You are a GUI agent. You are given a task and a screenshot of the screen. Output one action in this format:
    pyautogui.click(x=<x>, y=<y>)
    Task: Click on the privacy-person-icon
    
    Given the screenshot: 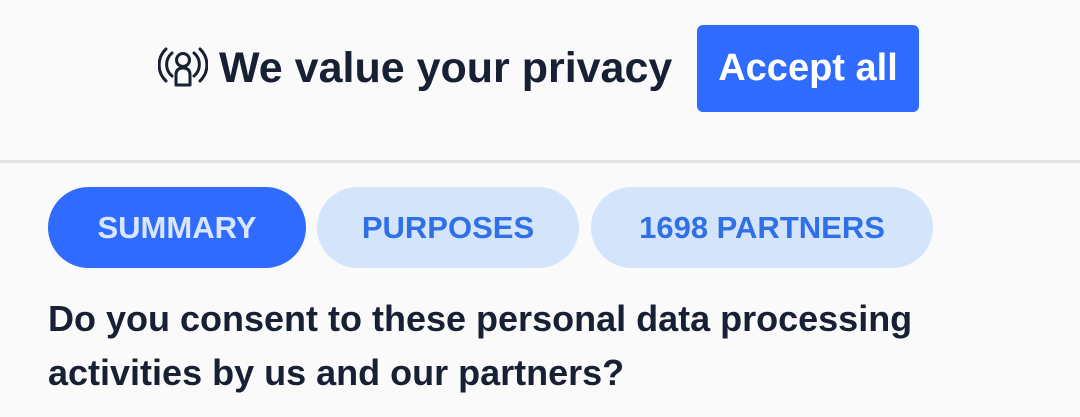 What is the action you would take?
    pyautogui.click(x=183, y=70)
    